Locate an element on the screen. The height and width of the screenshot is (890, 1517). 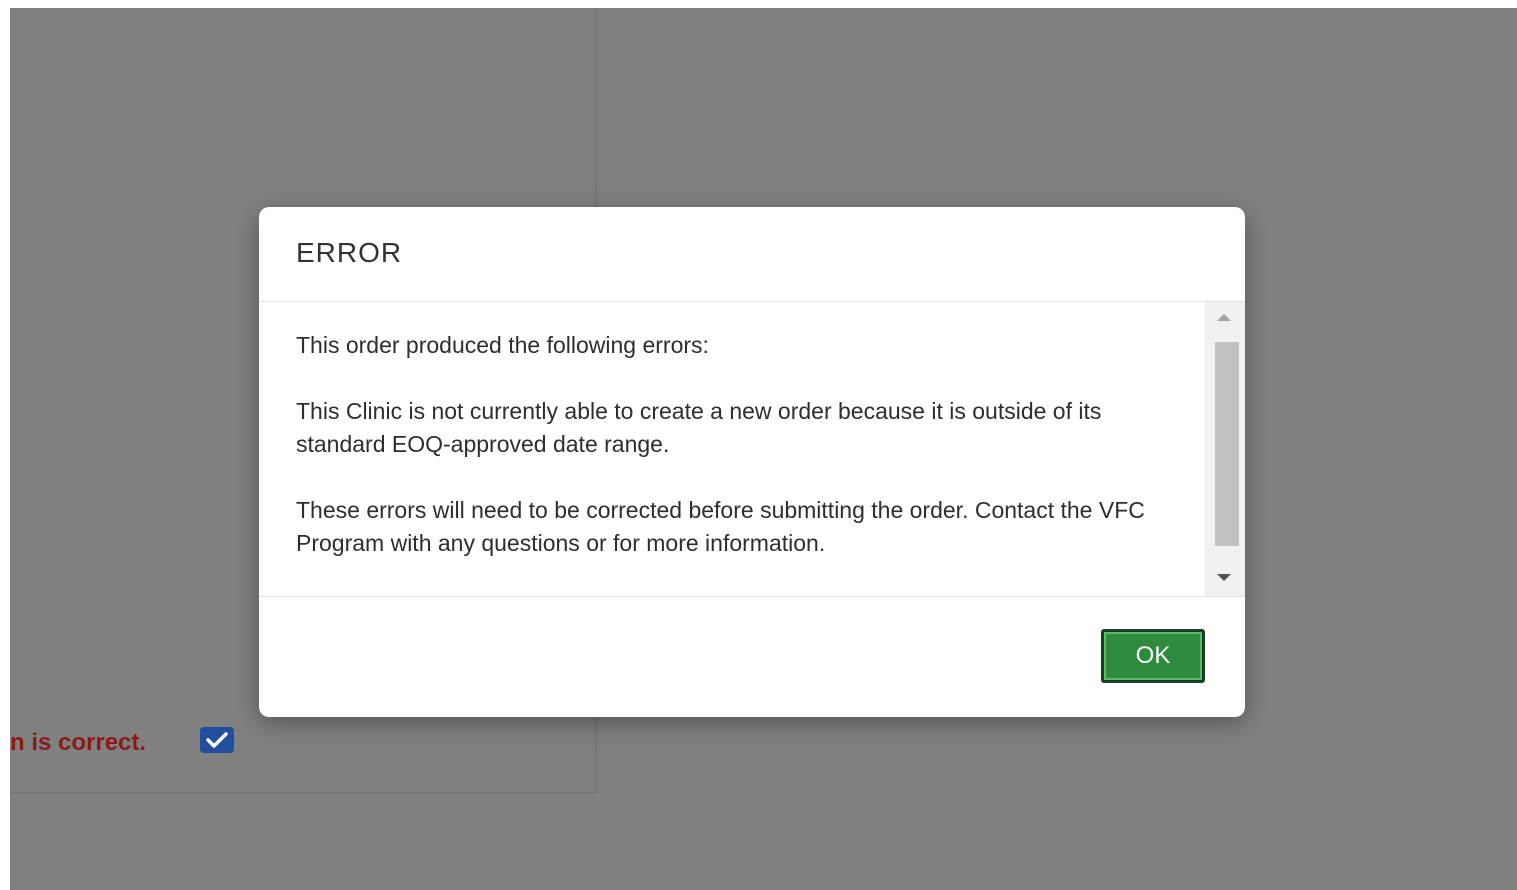
dialog-header: ERROR is located at coordinates (752, 254).